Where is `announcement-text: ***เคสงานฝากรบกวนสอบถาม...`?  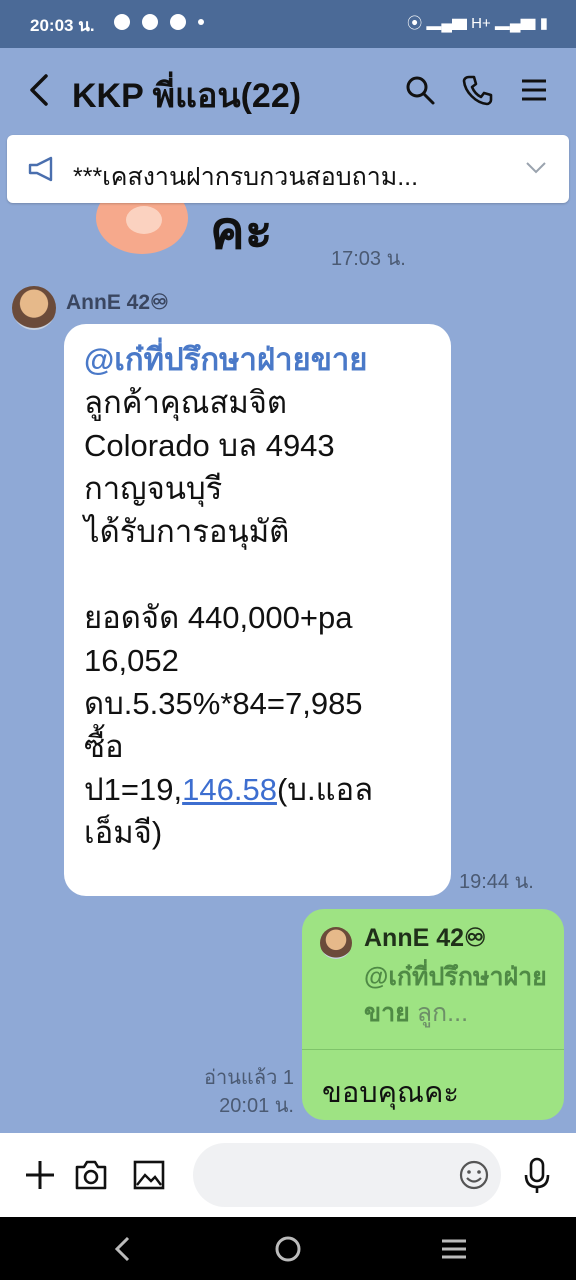 announcement-text: ***เคสงานฝากรบกวนสอบถาม... is located at coordinates (246, 177).